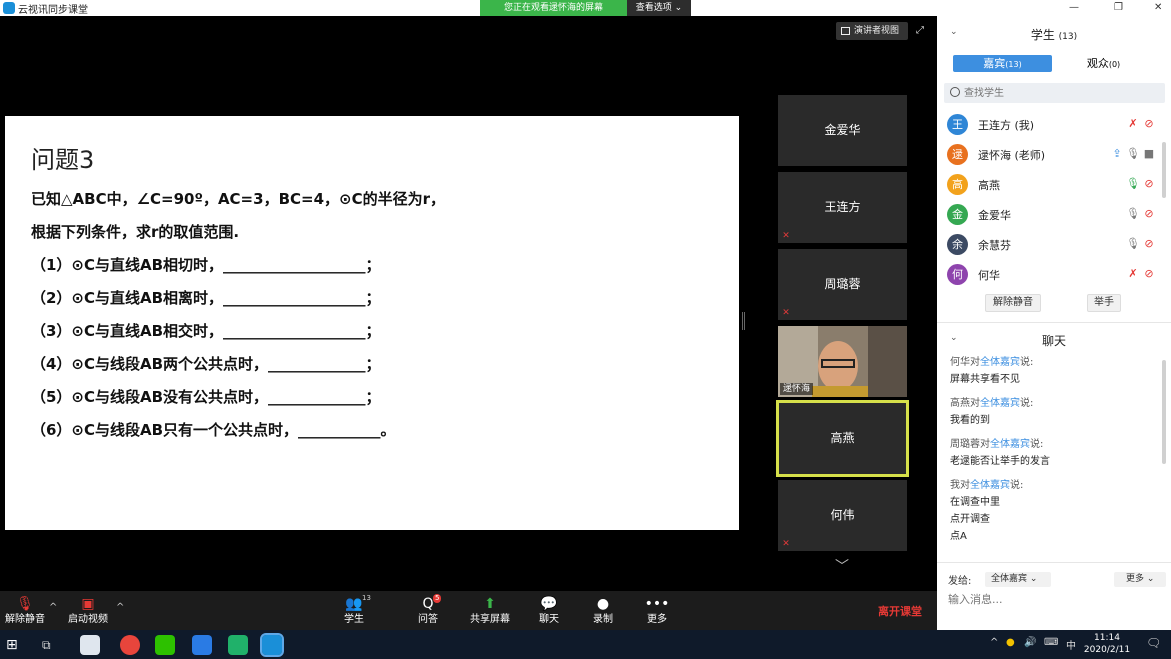 This screenshot has width=1171, height=659. What do you see at coordinates (957, 154) in the screenshot?
I see `avatar: 逯` at bounding box center [957, 154].